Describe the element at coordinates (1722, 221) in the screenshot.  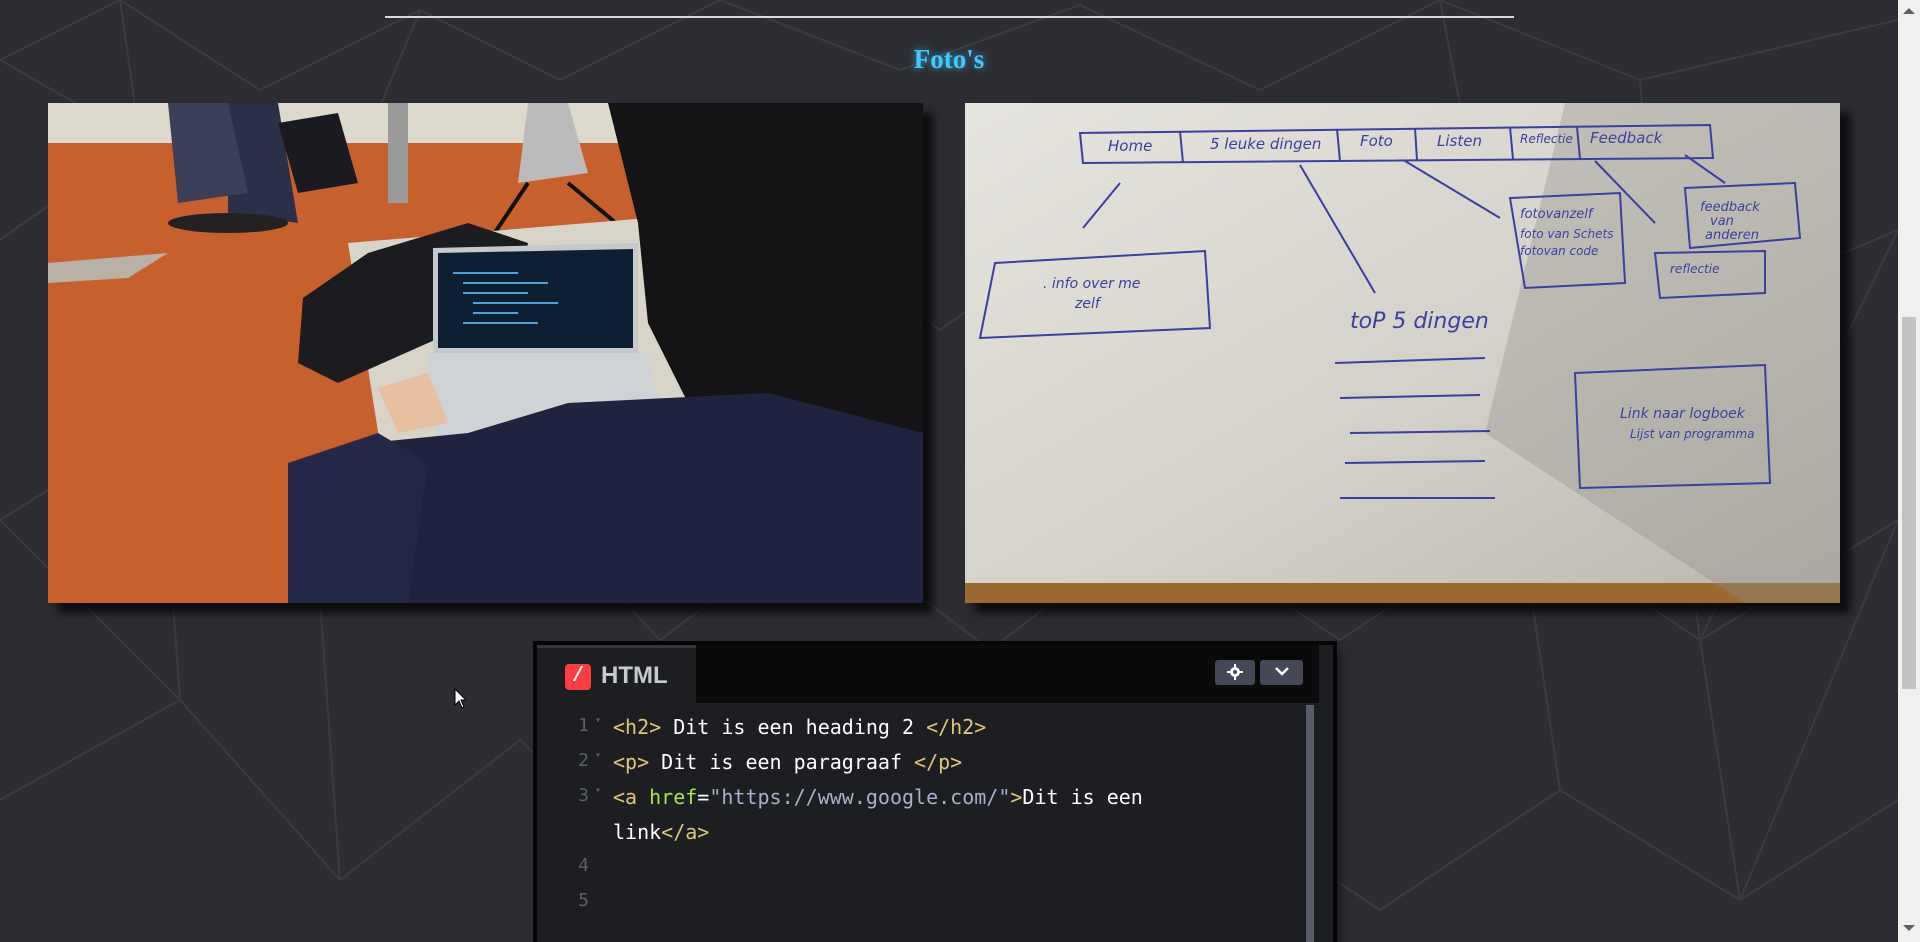
I see `svg-text: van` at that location.